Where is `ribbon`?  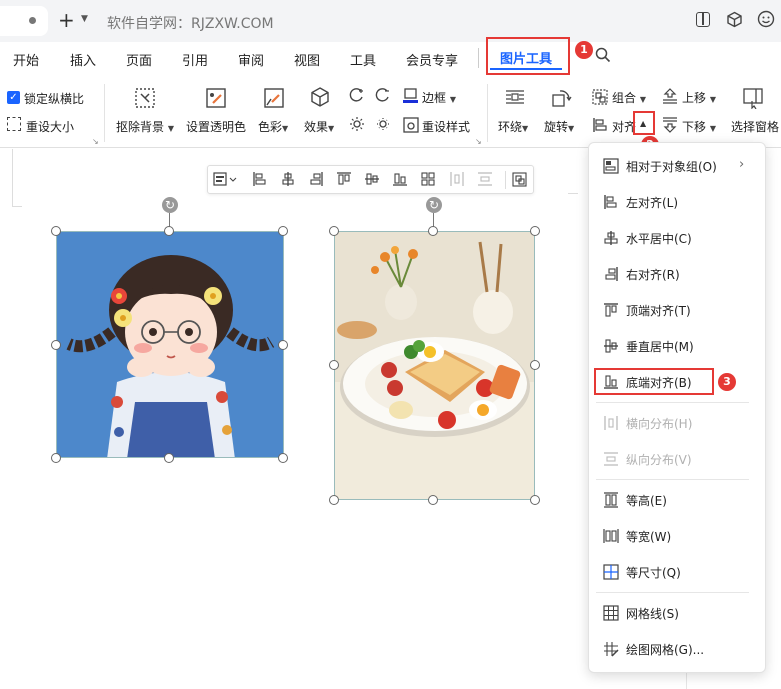 ribbon is located at coordinates (390, 112).